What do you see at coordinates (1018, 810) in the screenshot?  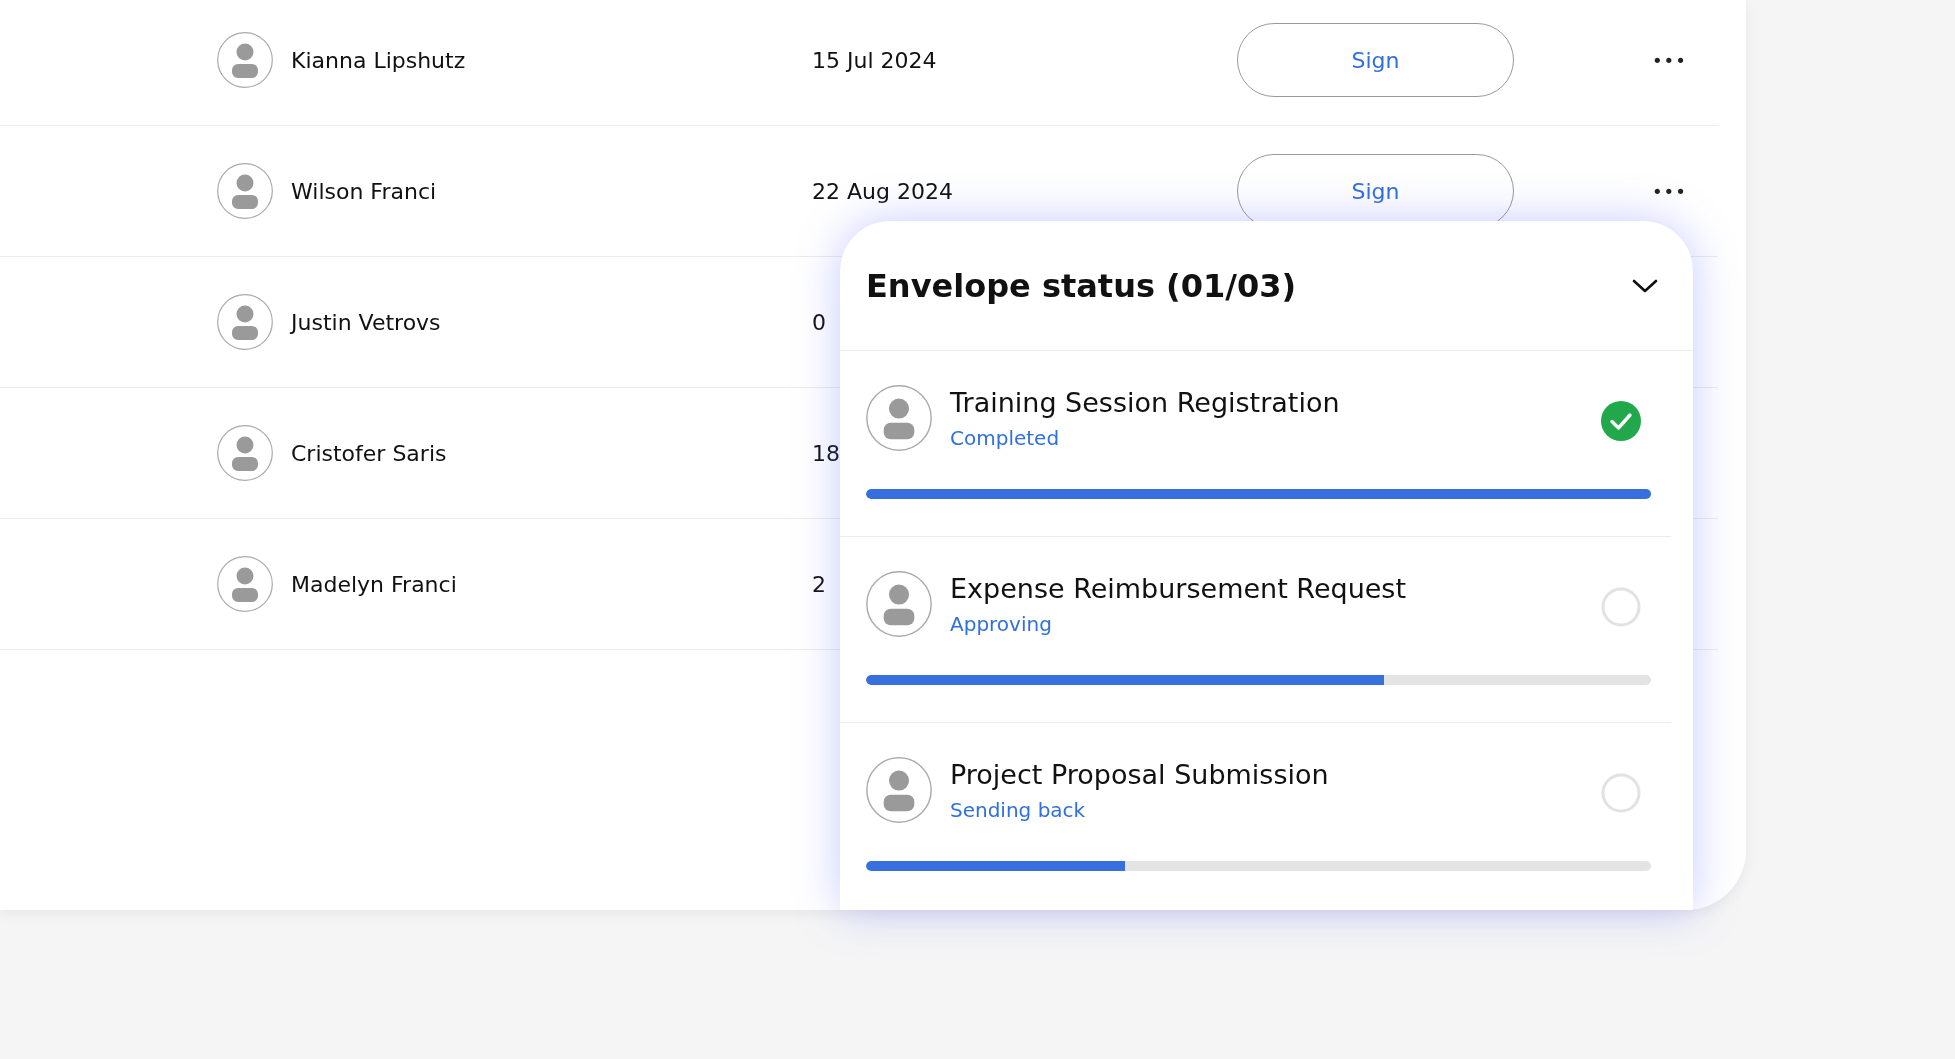 I see `status-text: Sending back` at bounding box center [1018, 810].